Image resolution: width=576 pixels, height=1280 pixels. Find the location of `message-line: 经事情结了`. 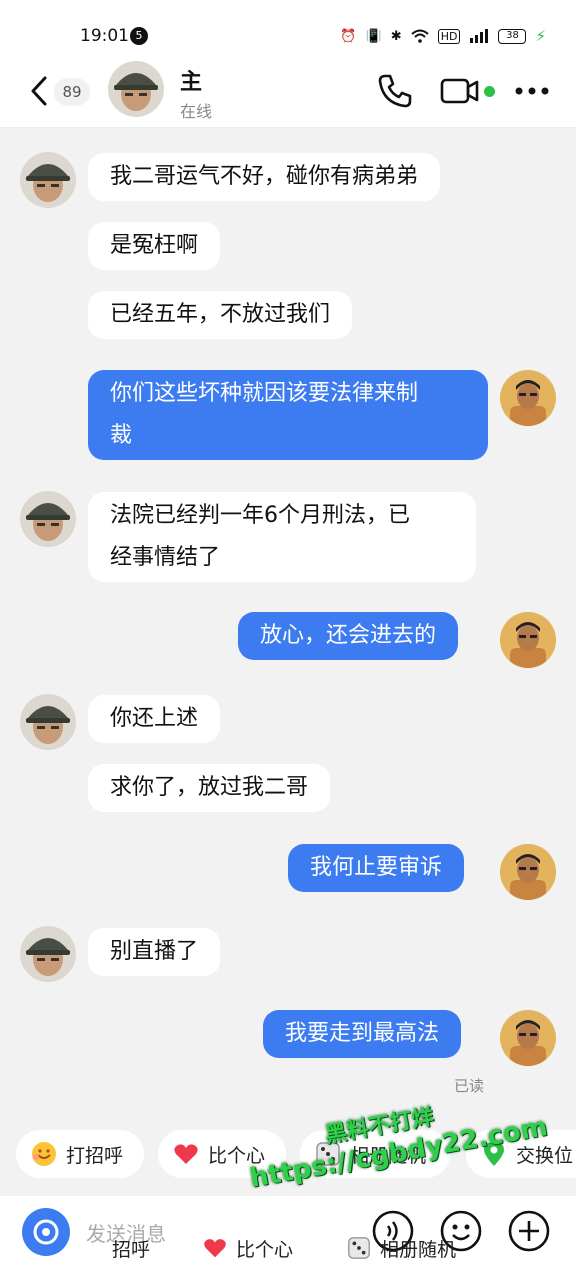

message-line: 经事情结了 is located at coordinates (165, 557).